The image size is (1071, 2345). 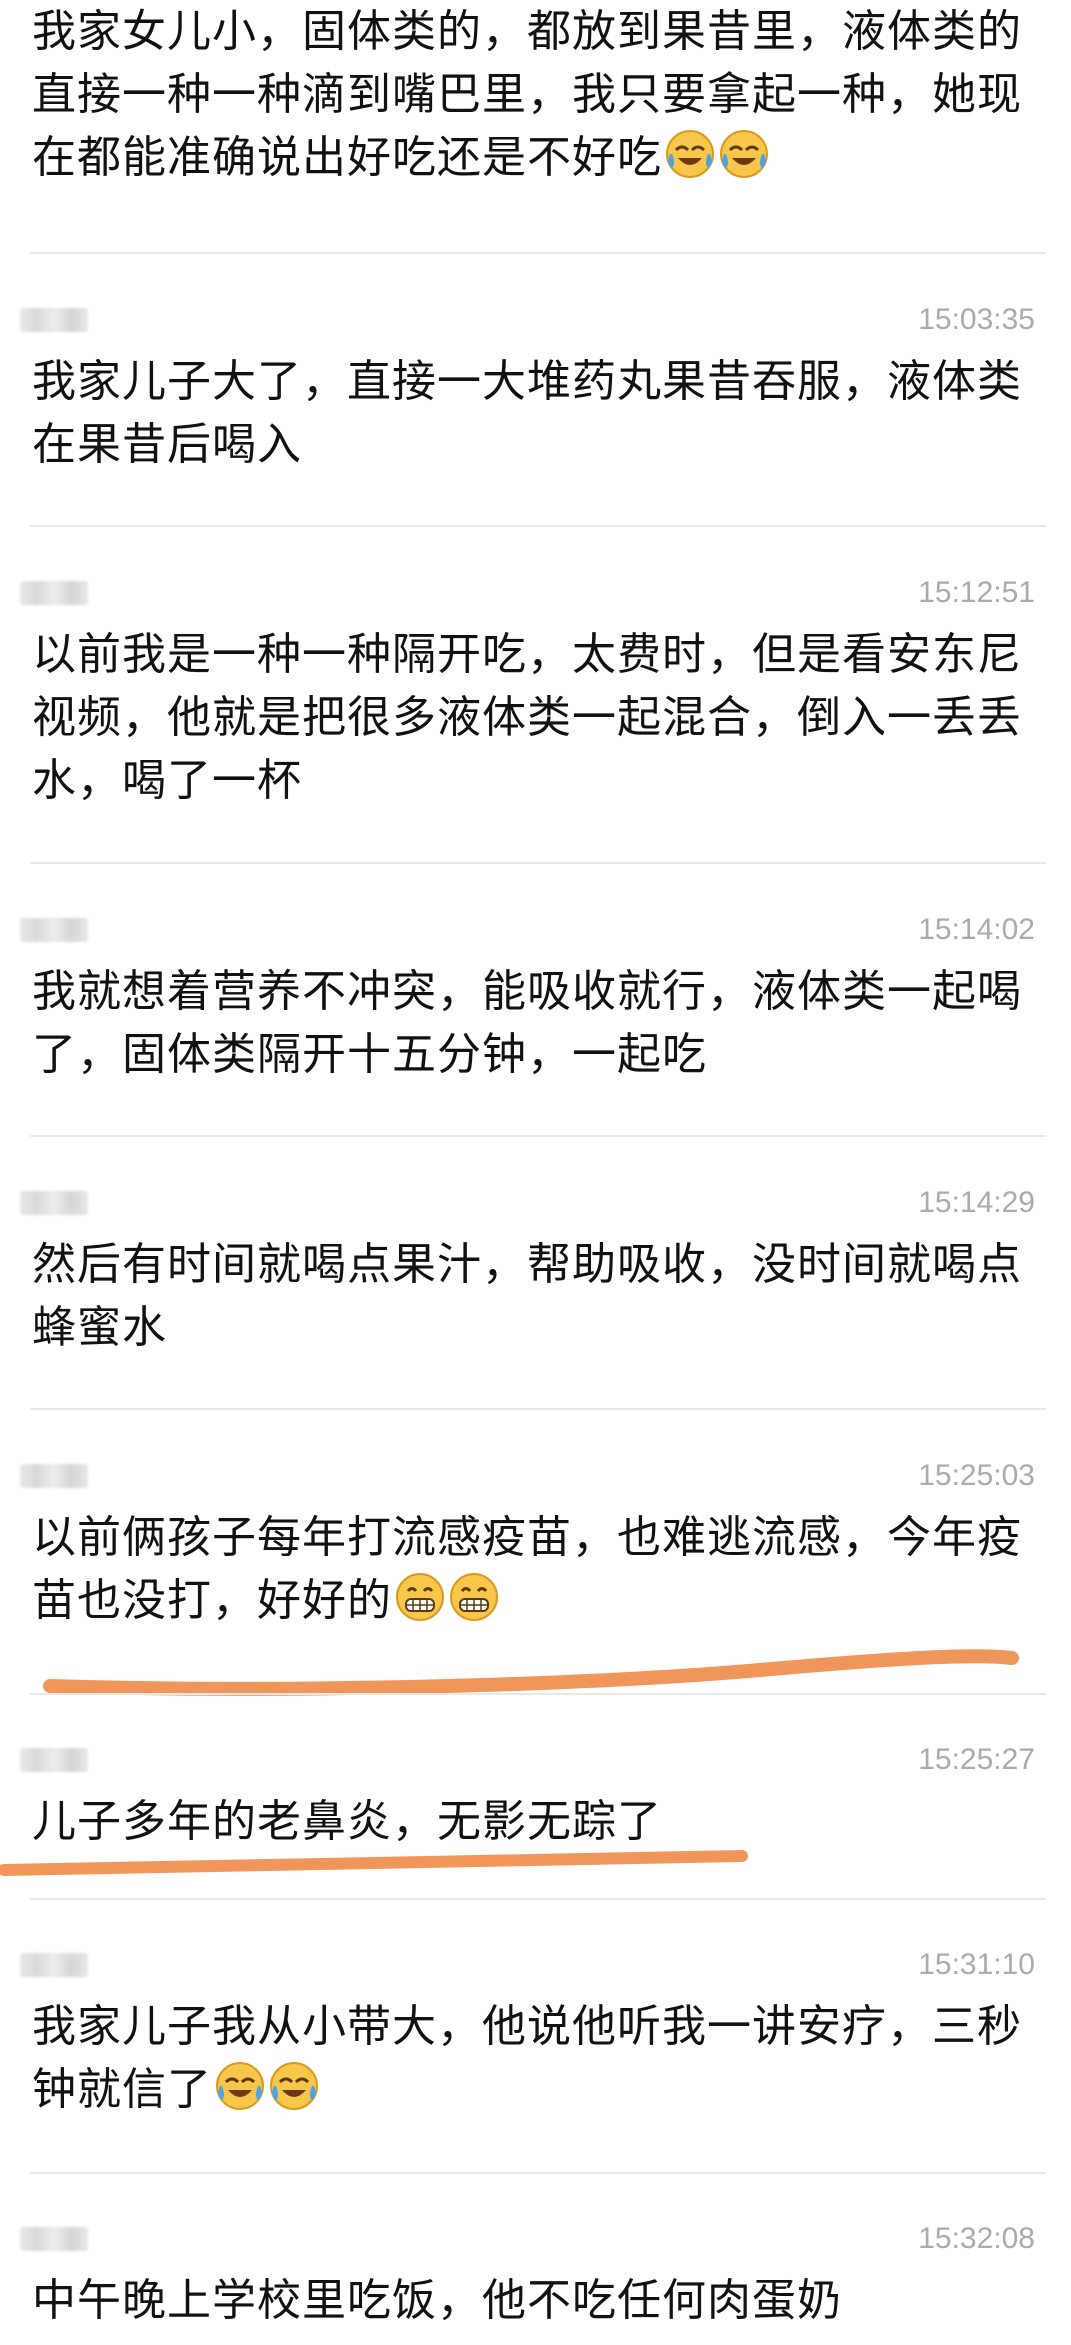 What do you see at coordinates (347, 1821) in the screenshot?
I see `message-text: 儿子多年的老鼻炎，无影无踪了` at bounding box center [347, 1821].